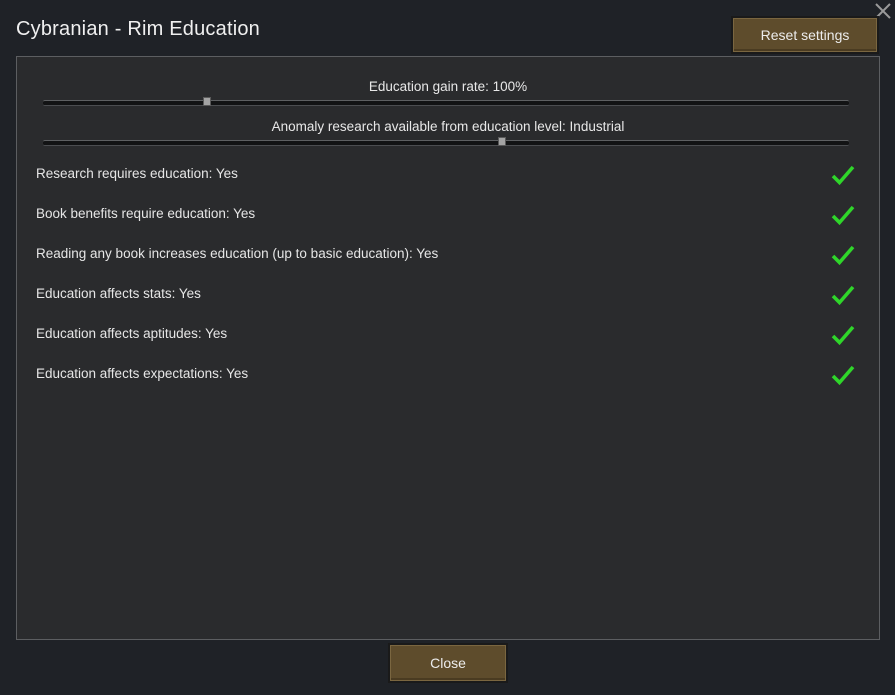 Image resolution: width=895 pixels, height=695 pixels. What do you see at coordinates (448, 376) in the screenshot?
I see `setting-education-affects-expectations: Education affects expectations: Yes` at bounding box center [448, 376].